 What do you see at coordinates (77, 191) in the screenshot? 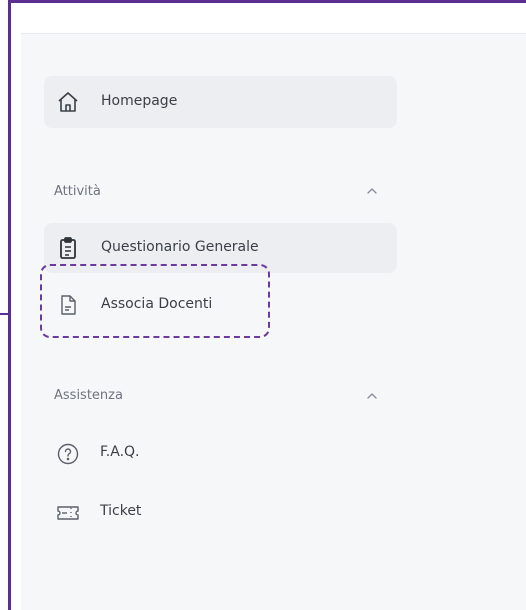
I see `section-title-attivita: Attività` at bounding box center [77, 191].